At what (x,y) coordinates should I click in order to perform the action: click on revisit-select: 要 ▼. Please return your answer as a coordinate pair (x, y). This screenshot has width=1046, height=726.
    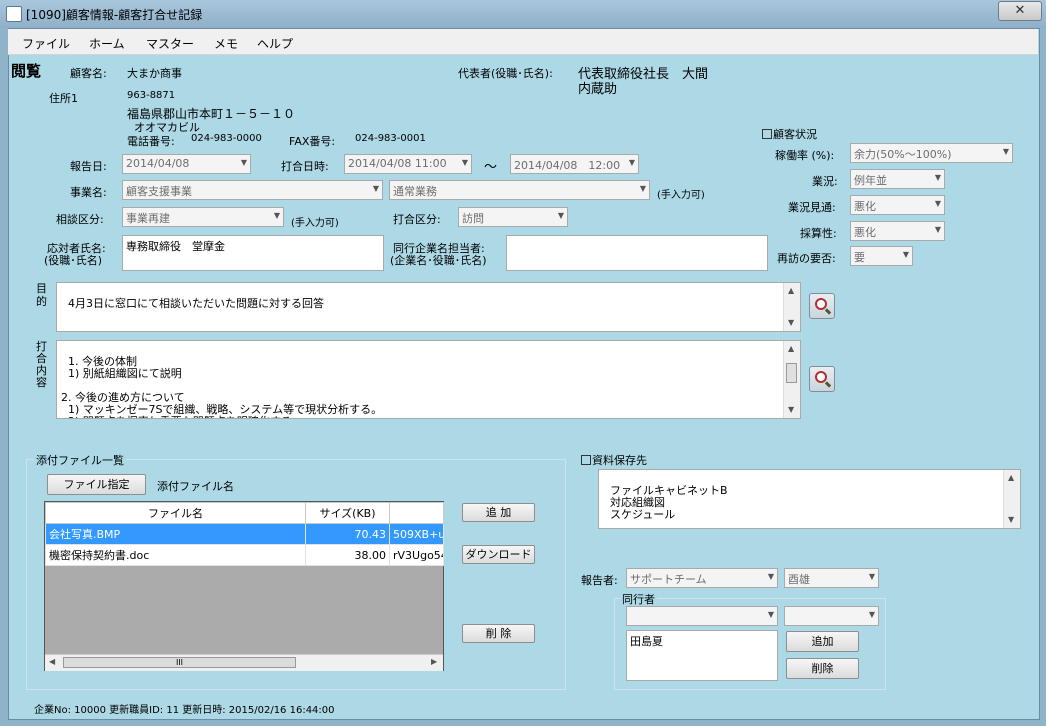
    Looking at the image, I should click on (881, 256).